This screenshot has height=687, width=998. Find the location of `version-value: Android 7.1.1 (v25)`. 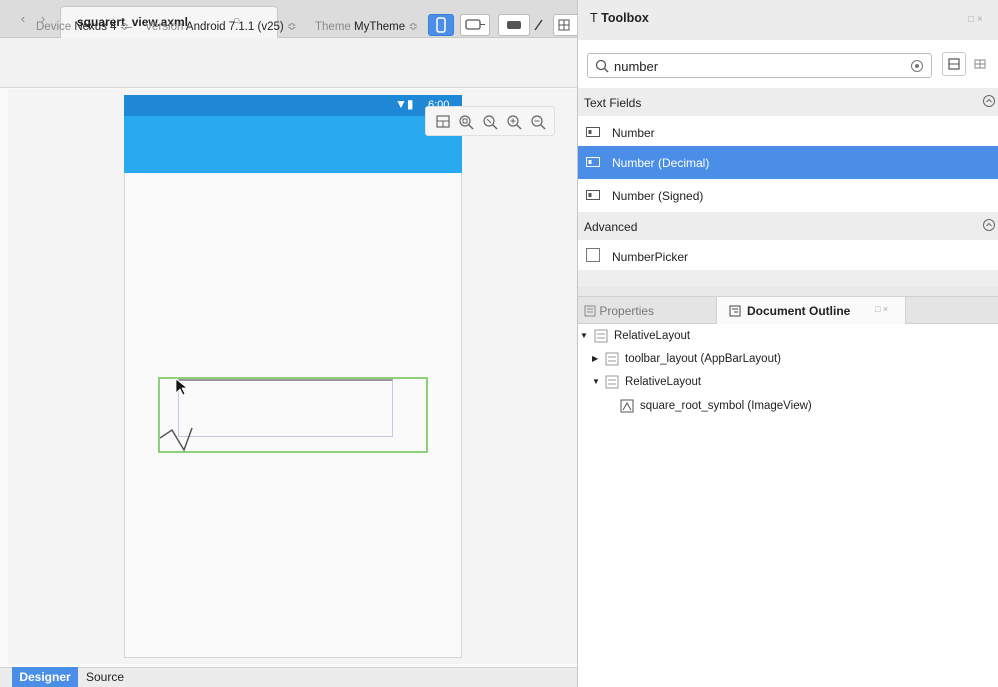

version-value: Android 7.1.1 (v25) is located at coordinates (234, 27).